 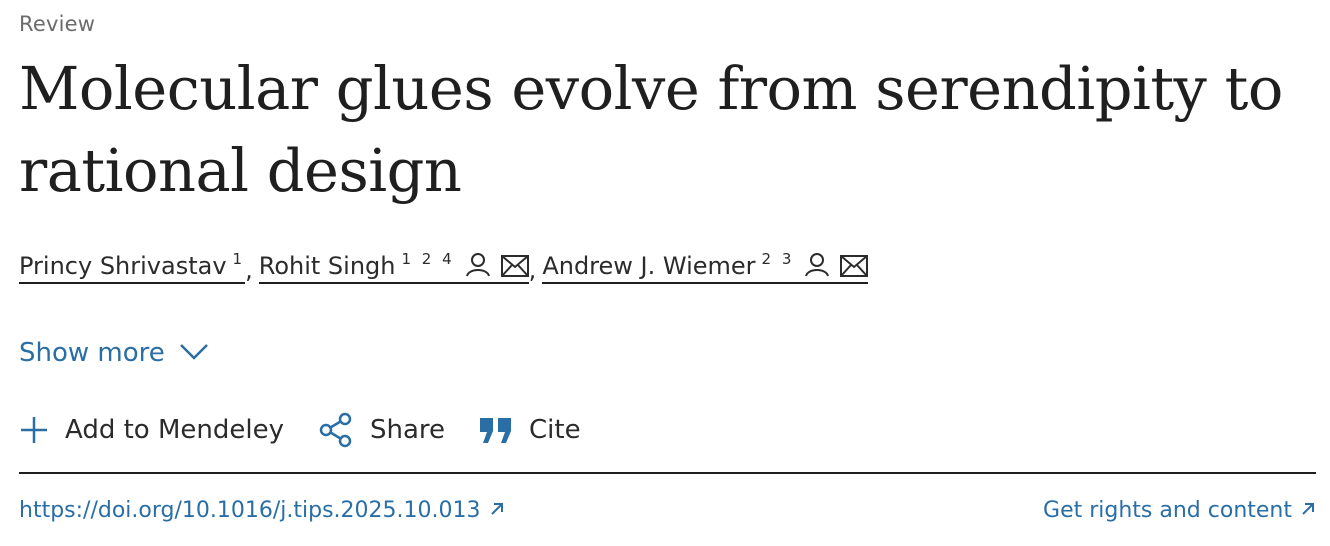 I want to click on show-more-label: Show more, so click(x=92, y=353).